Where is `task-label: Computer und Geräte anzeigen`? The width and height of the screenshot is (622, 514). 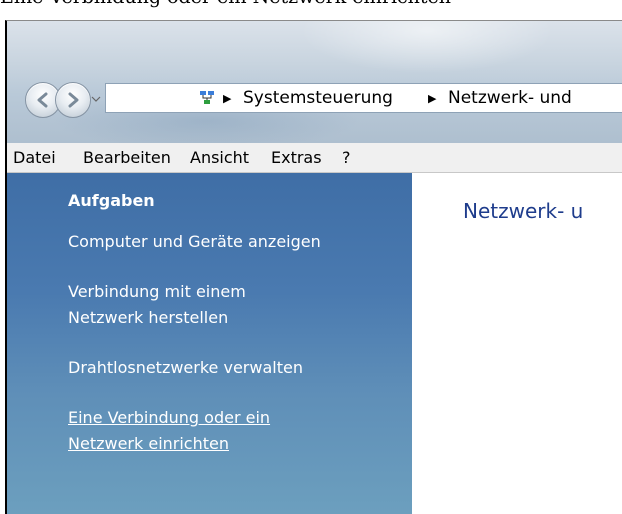
task-label: Computer und Geräte anzeigen is located at coordinates (194, 241).